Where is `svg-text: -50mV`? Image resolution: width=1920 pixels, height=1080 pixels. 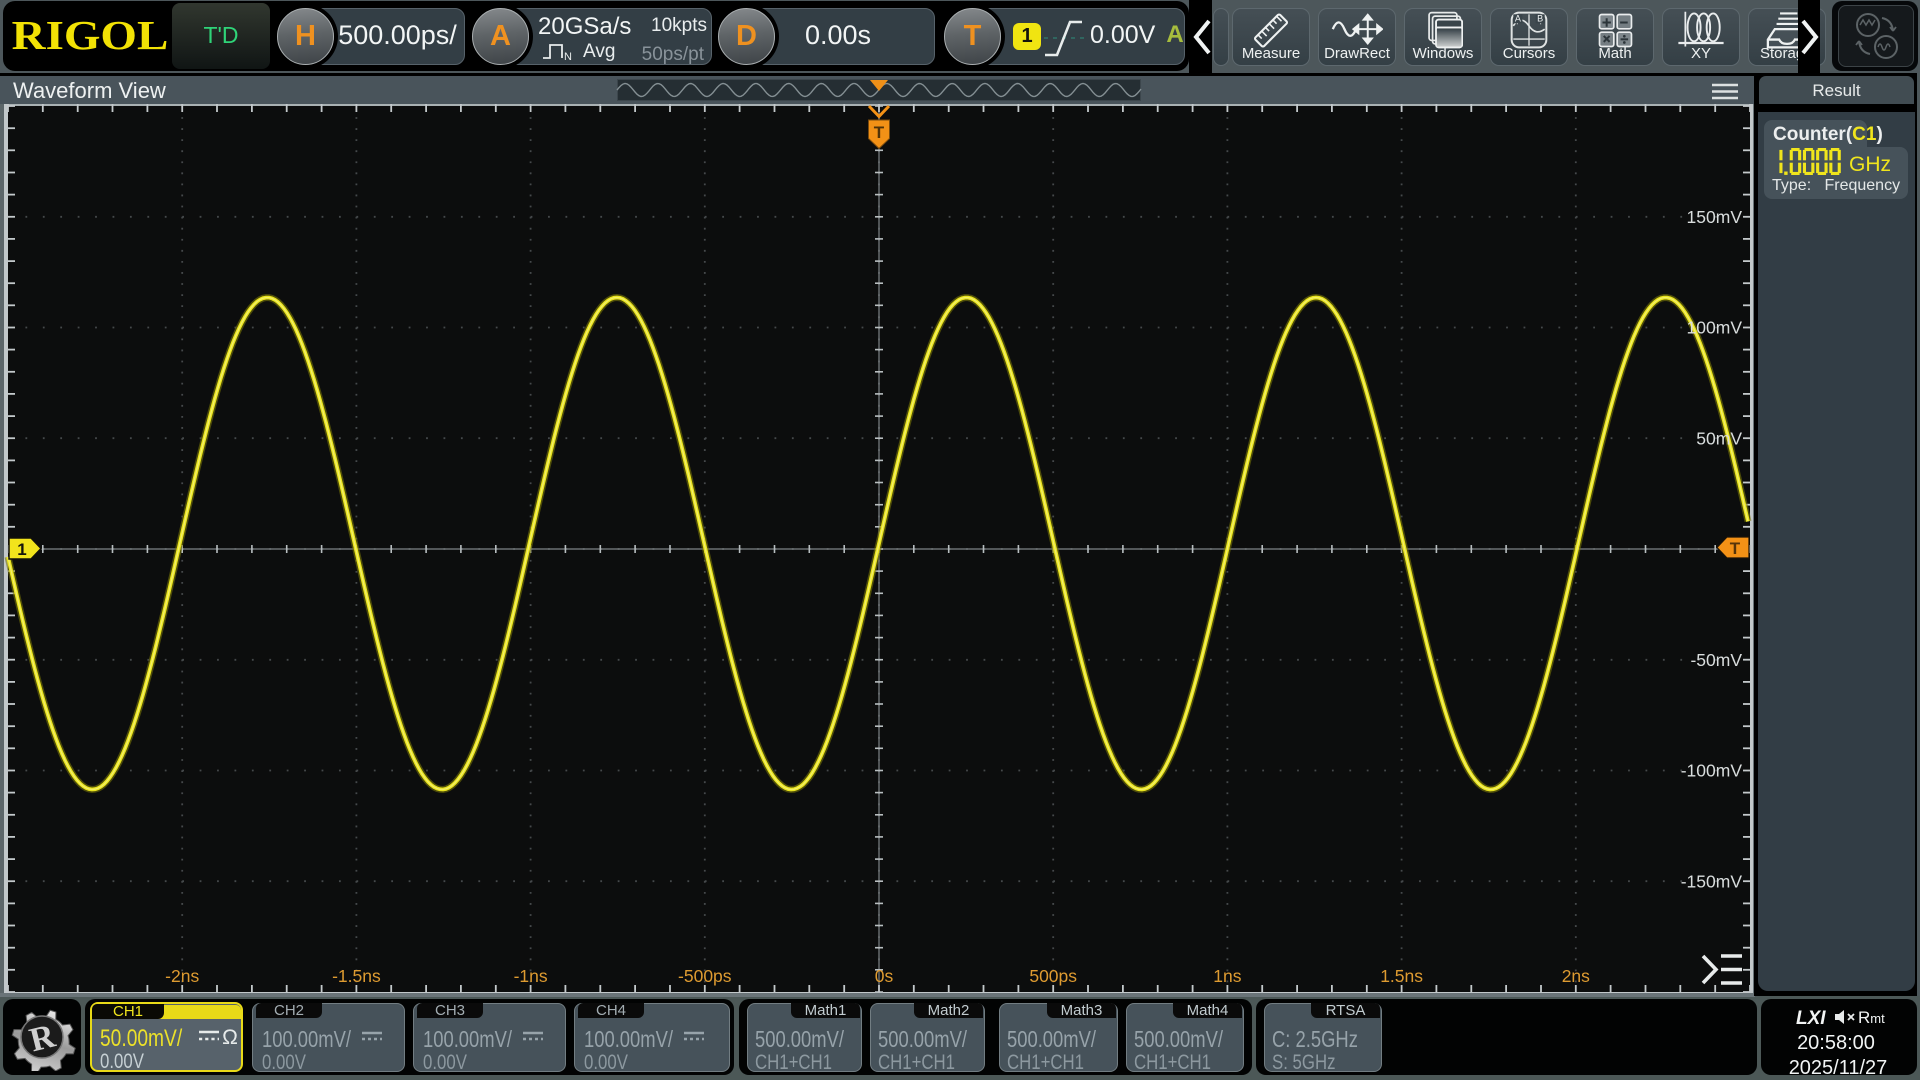
svg-text: -50mV is located at coordinates (1716, 660).